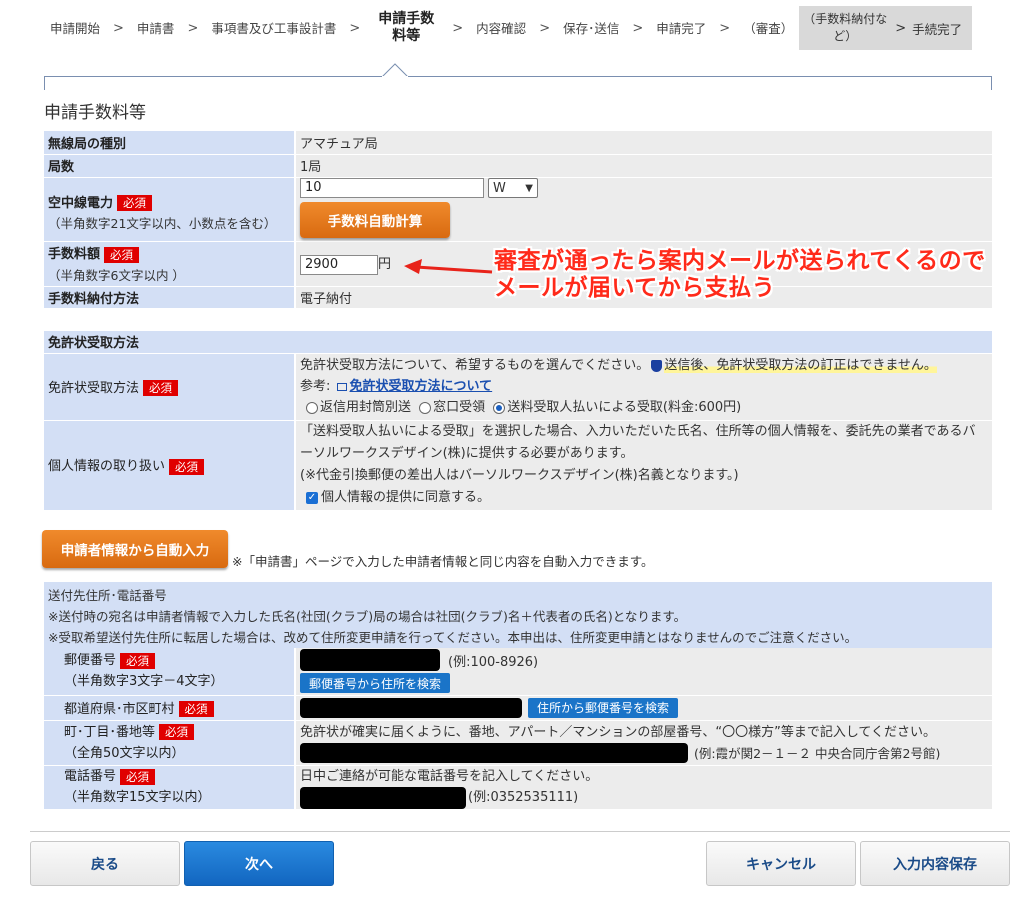  What do you see at coordinates (657, 365) in the screenshot?
I see `shield-icon` at bounding box center [657, 365].